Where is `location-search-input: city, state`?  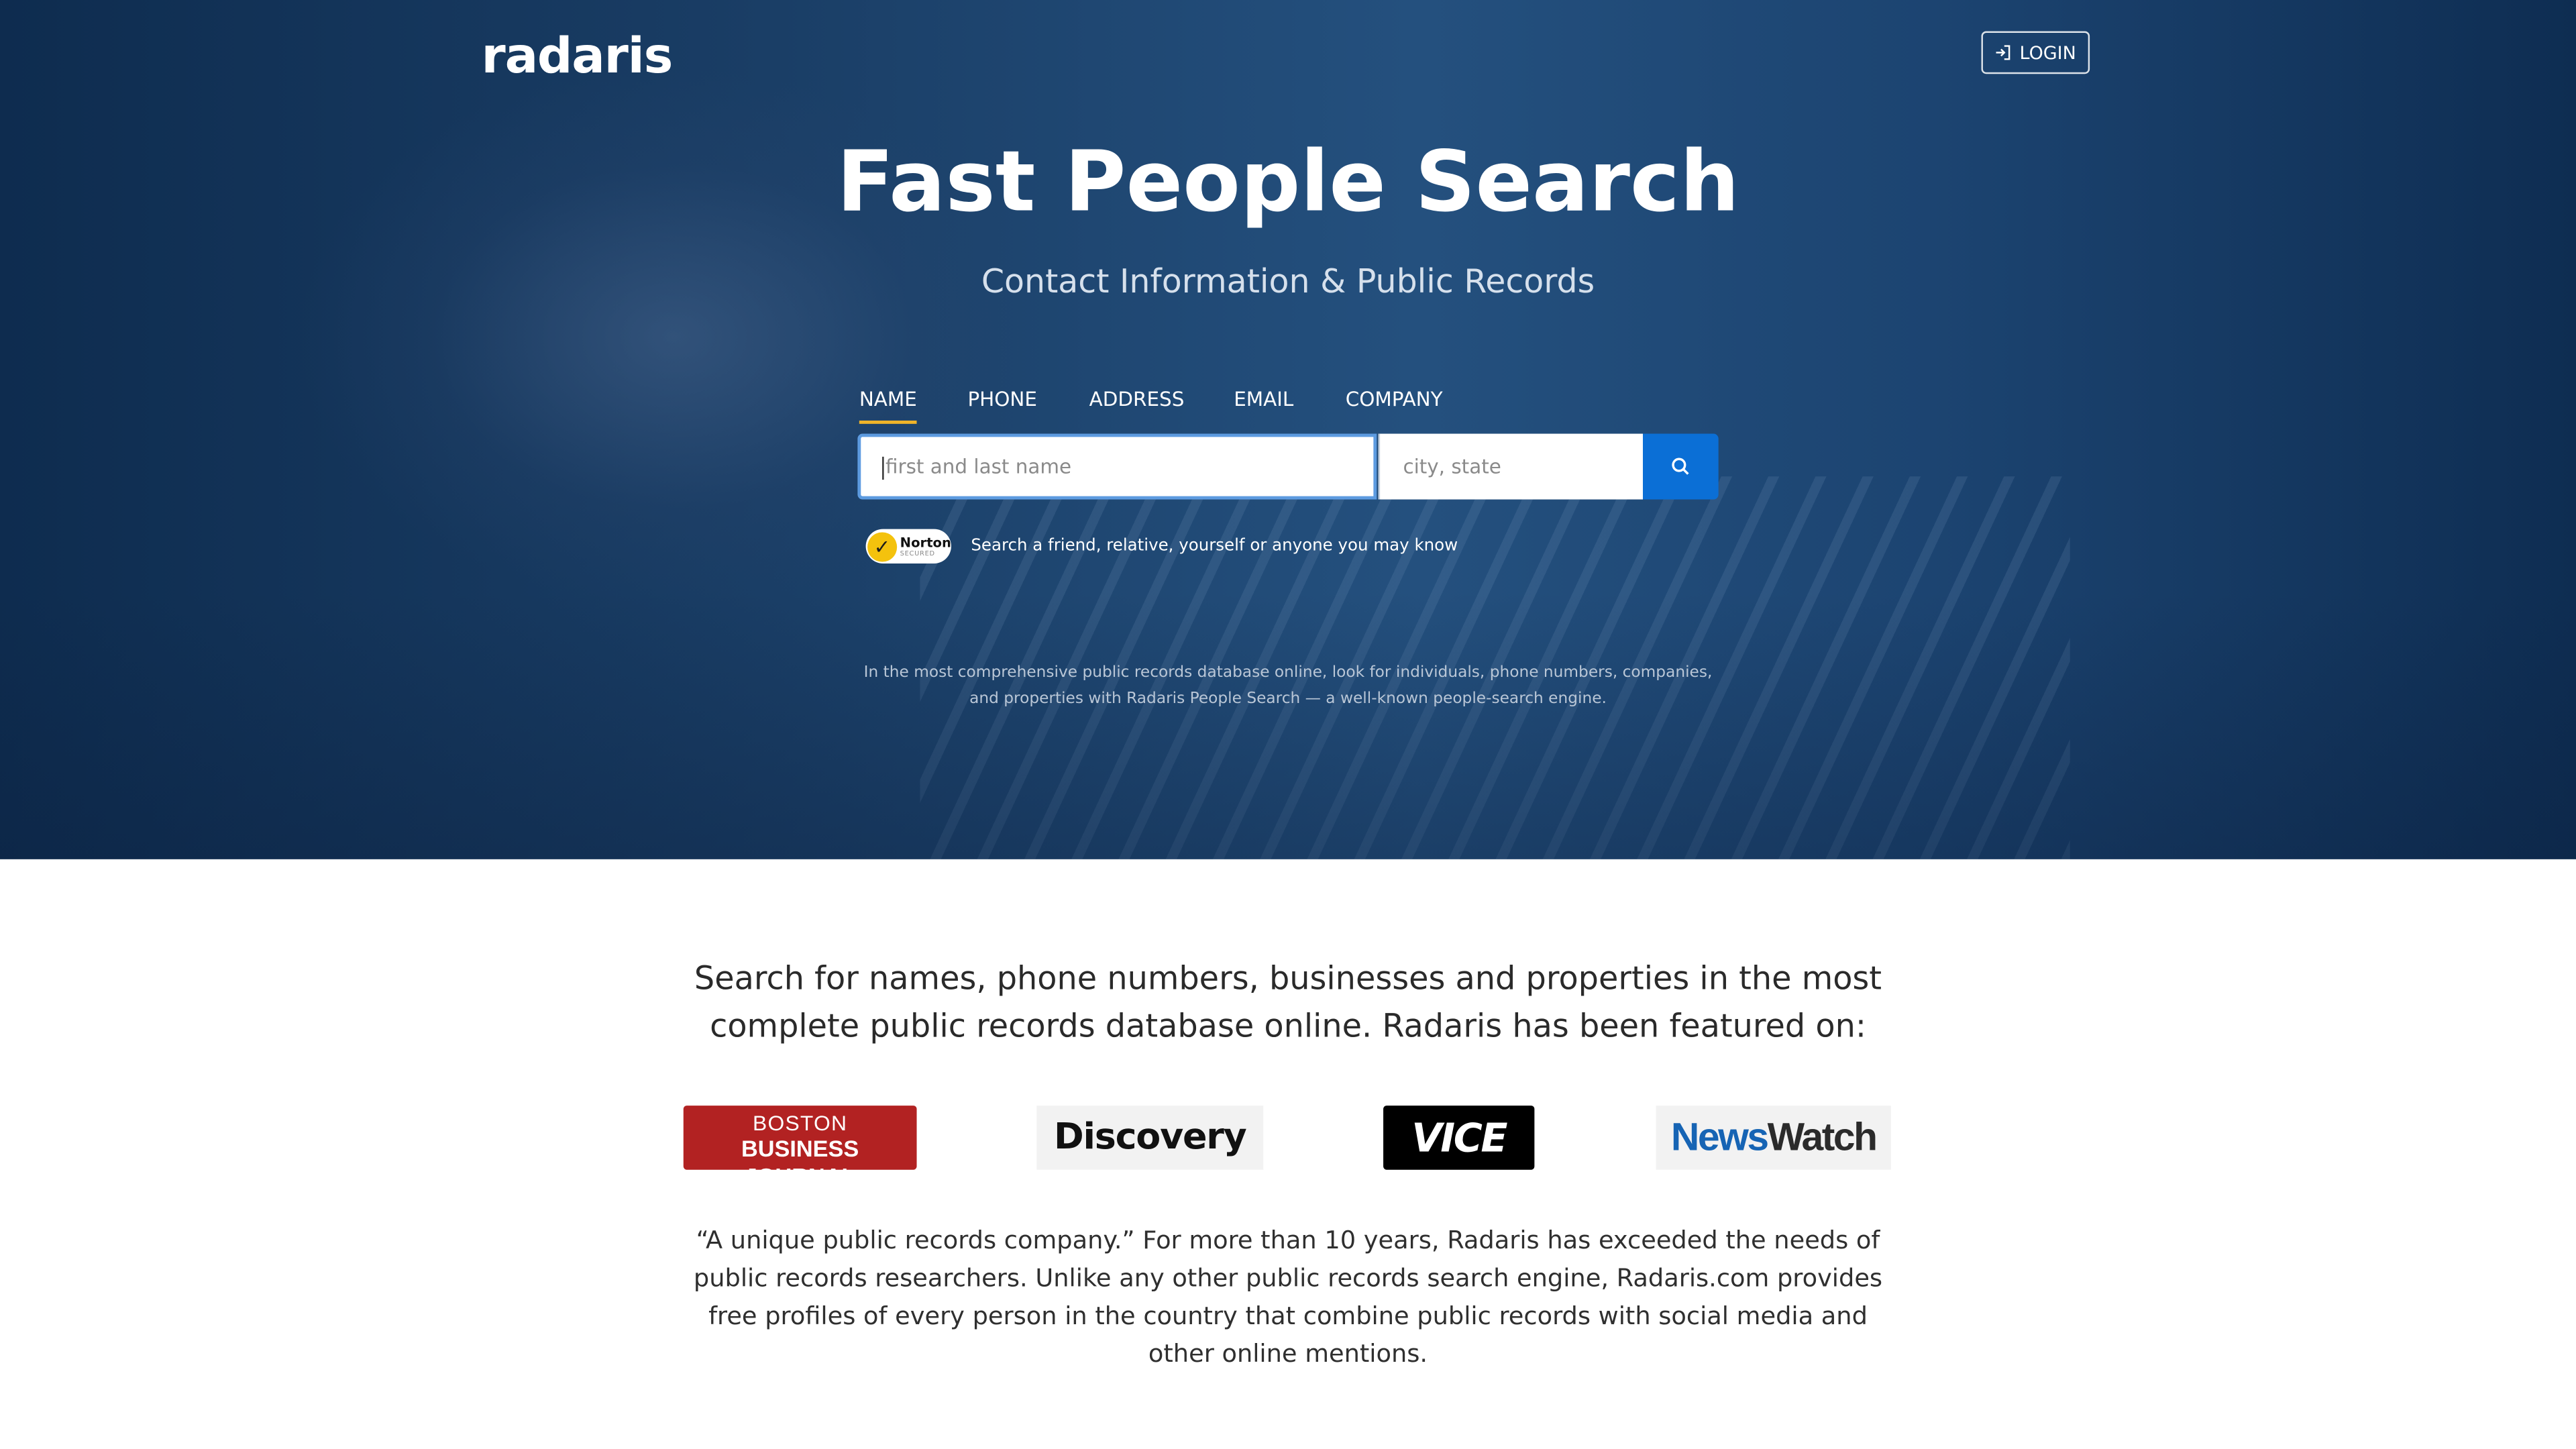
location-search-input: city, state is located at coordinates (1510, 466).